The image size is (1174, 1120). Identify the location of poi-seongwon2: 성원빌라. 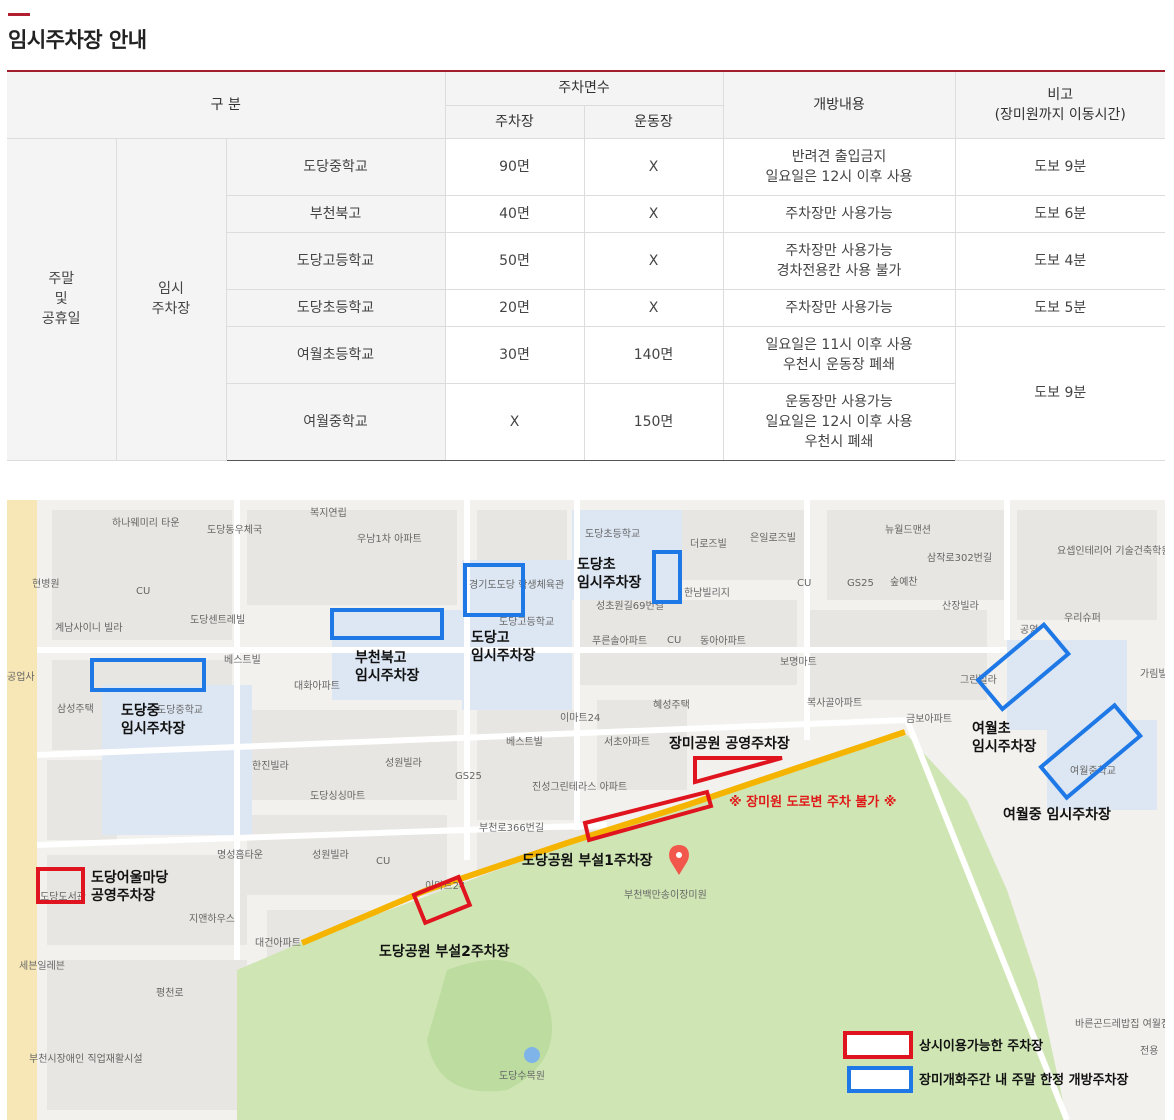
(330, 855).